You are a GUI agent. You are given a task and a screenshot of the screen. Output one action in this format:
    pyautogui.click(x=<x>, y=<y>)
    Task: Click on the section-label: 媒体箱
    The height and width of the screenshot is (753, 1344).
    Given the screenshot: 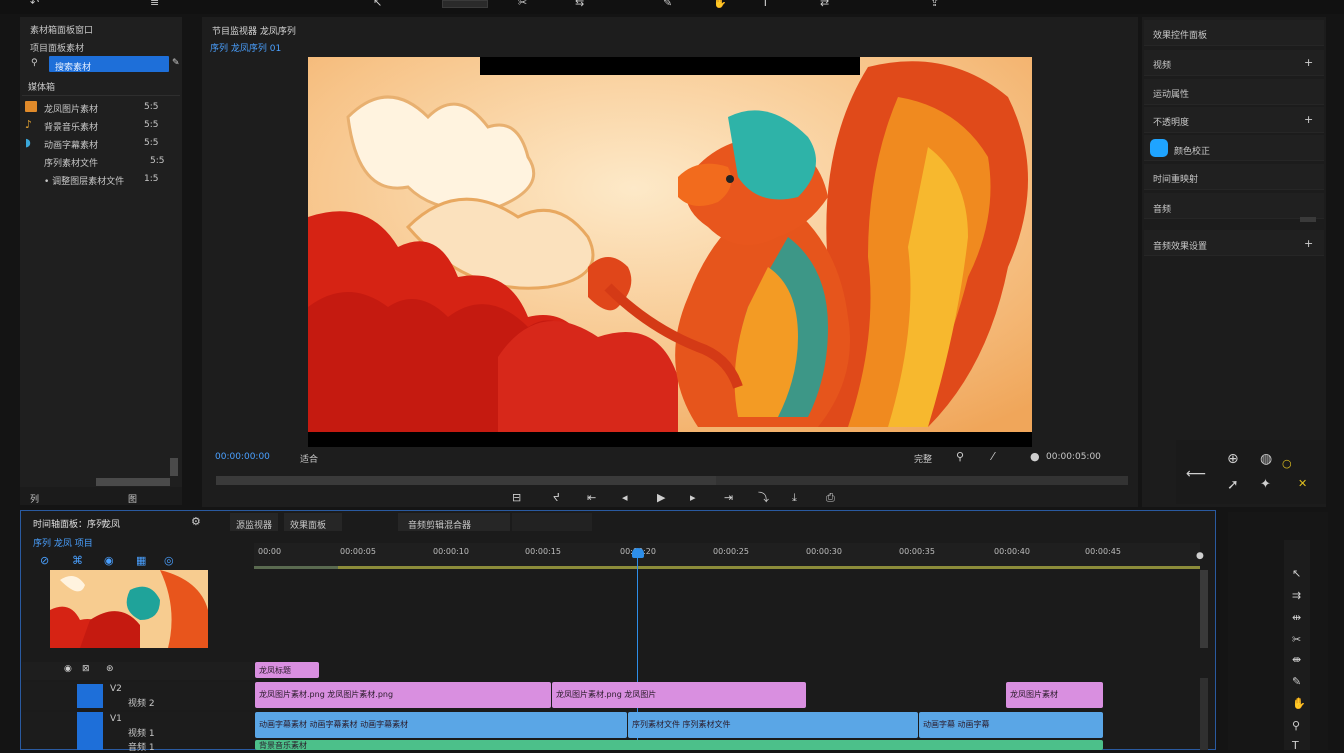 What is the action you would take?
    pyautogui.click(x=42, y=88)
    